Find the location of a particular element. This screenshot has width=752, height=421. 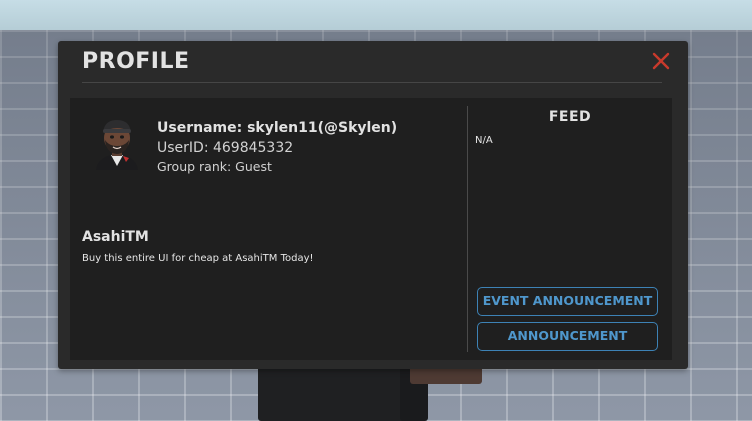

close-icon is located at coordinates (661, 61).